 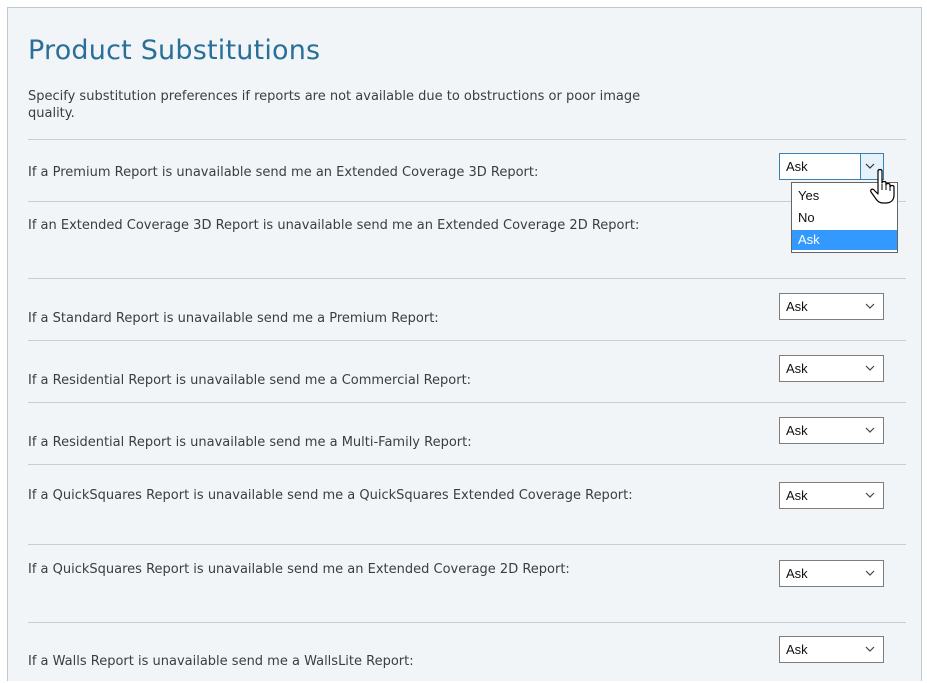 What do you see at coordinates (831, 306) in the screenshot?
I see `substitution-select-standard: Ask` at bounding box center [831, 306].